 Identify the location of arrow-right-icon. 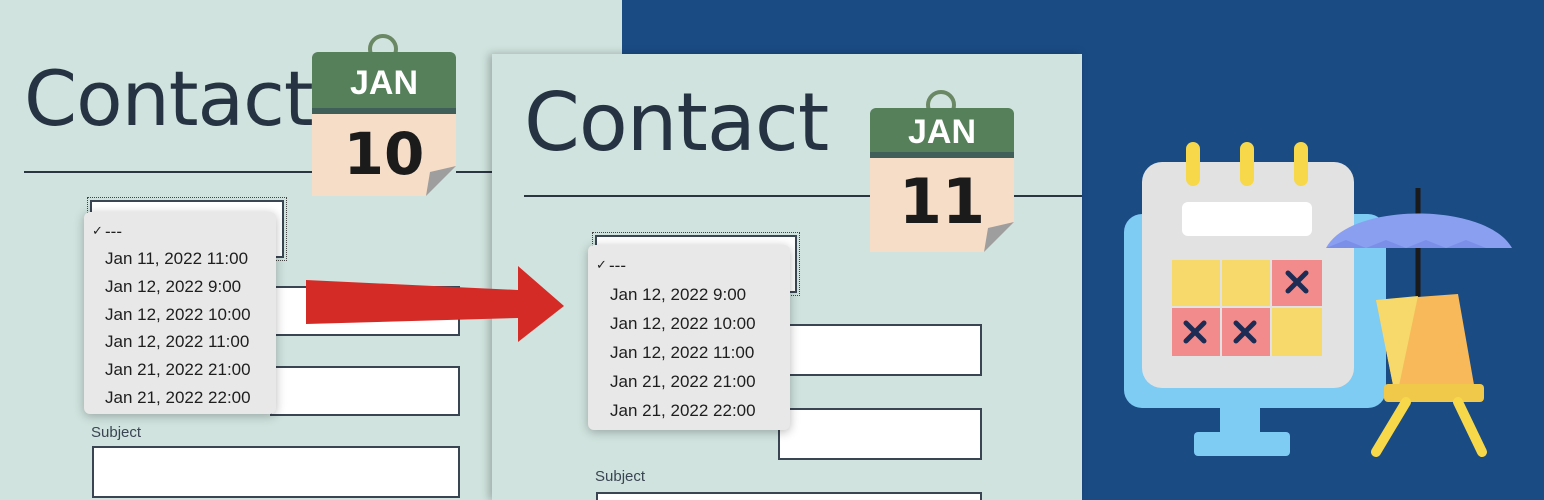
(435, 304).